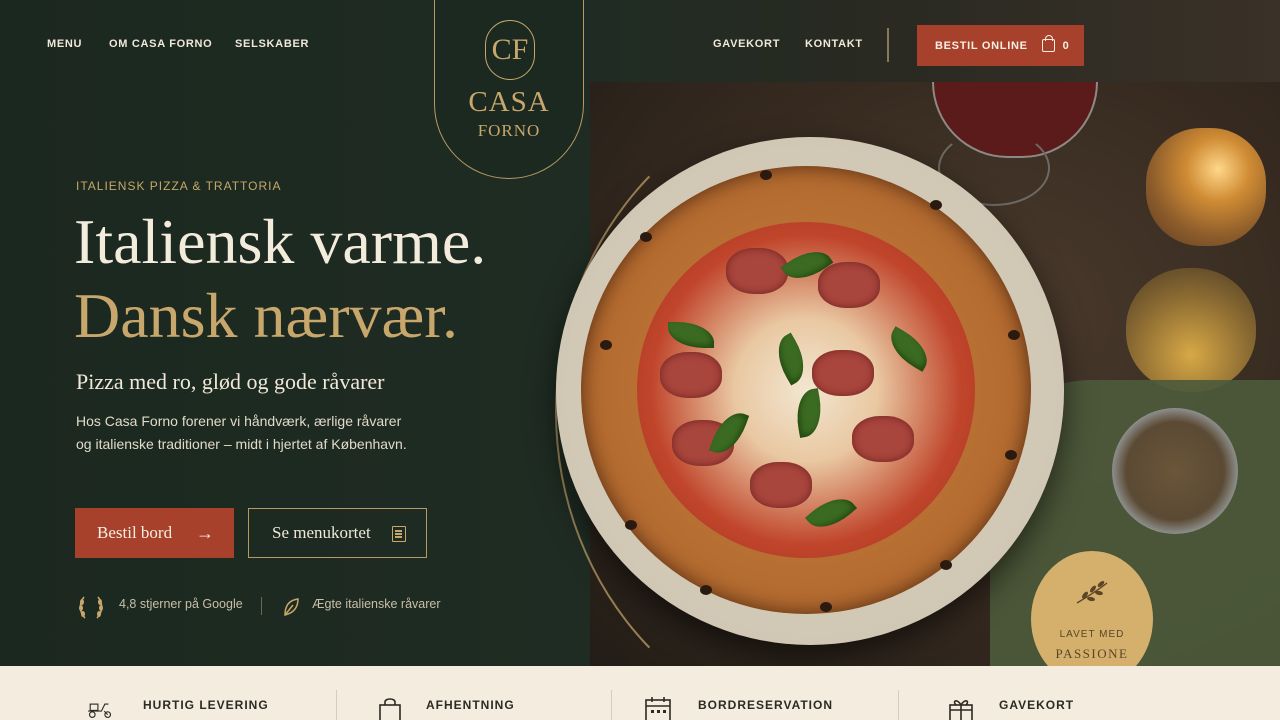  Describe the element at coordinates (64, 44) in the screenshot. I see `nav-link-menu: MENU` at that location.